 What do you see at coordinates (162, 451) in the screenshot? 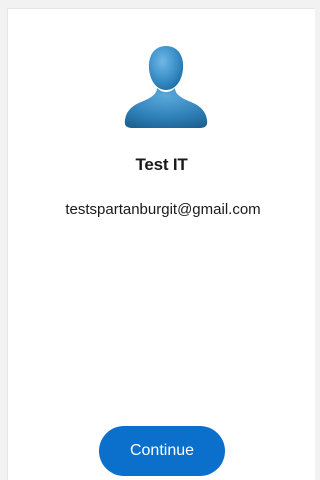
I see `continue-button: Continue` at bounding box center [162, 451].